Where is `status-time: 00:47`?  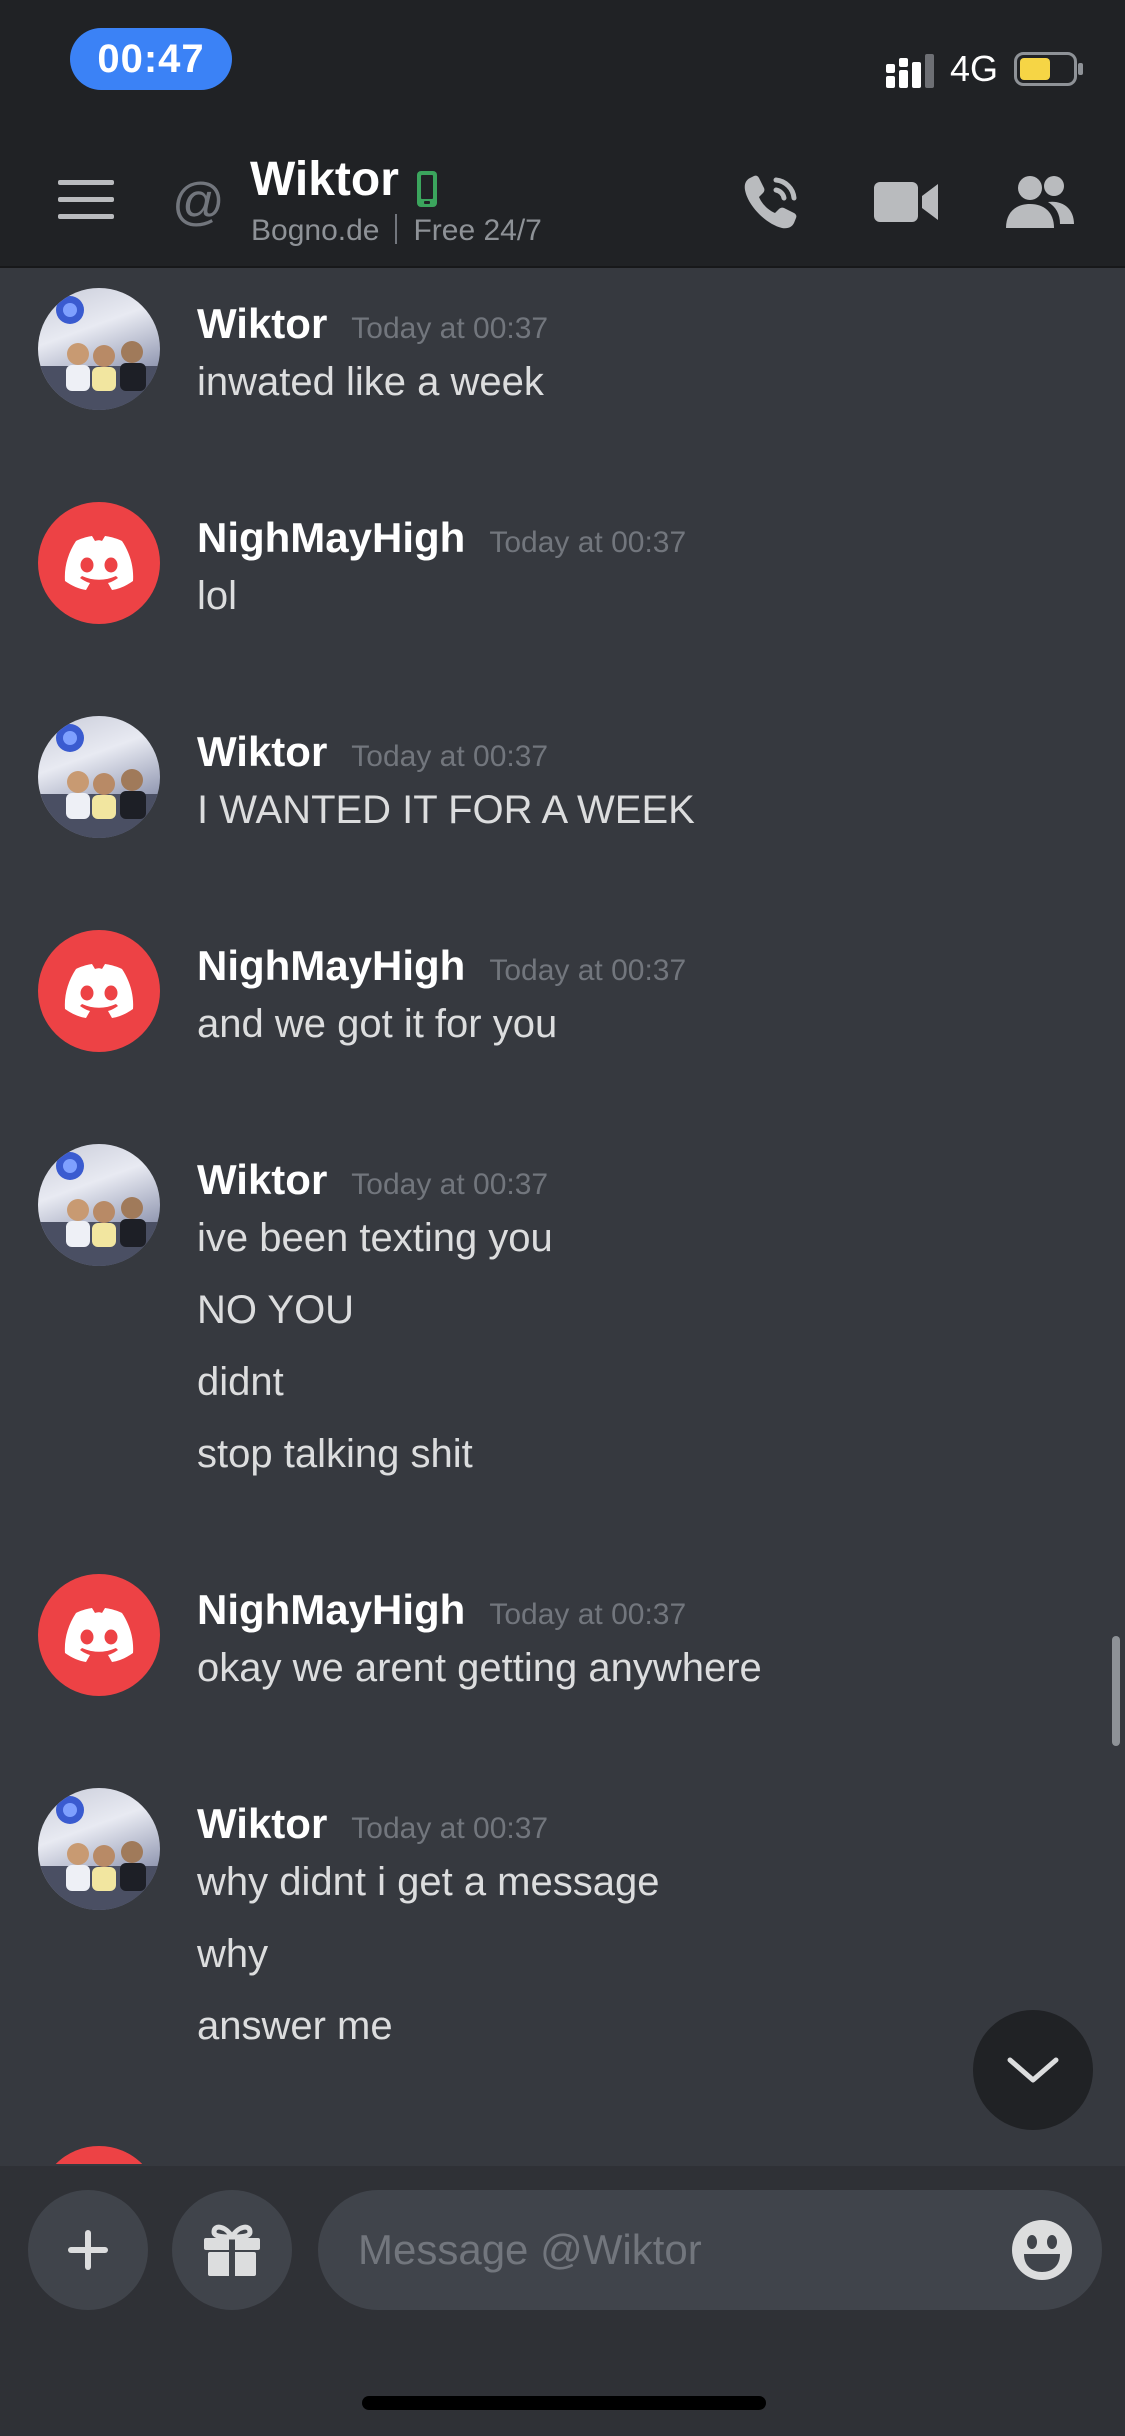 status-time: 00:47 is located at coordinates (151, 59).